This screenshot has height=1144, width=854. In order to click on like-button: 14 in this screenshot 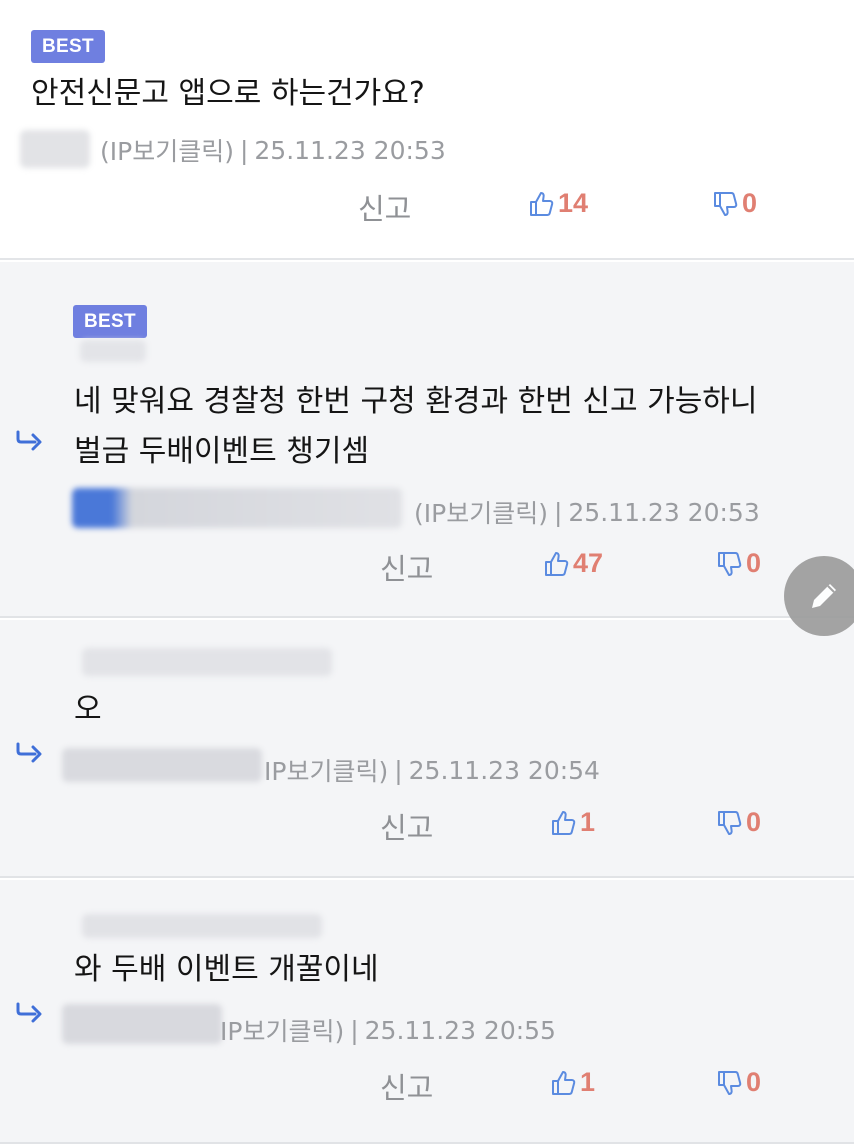, I will do `click(558, 203)`.